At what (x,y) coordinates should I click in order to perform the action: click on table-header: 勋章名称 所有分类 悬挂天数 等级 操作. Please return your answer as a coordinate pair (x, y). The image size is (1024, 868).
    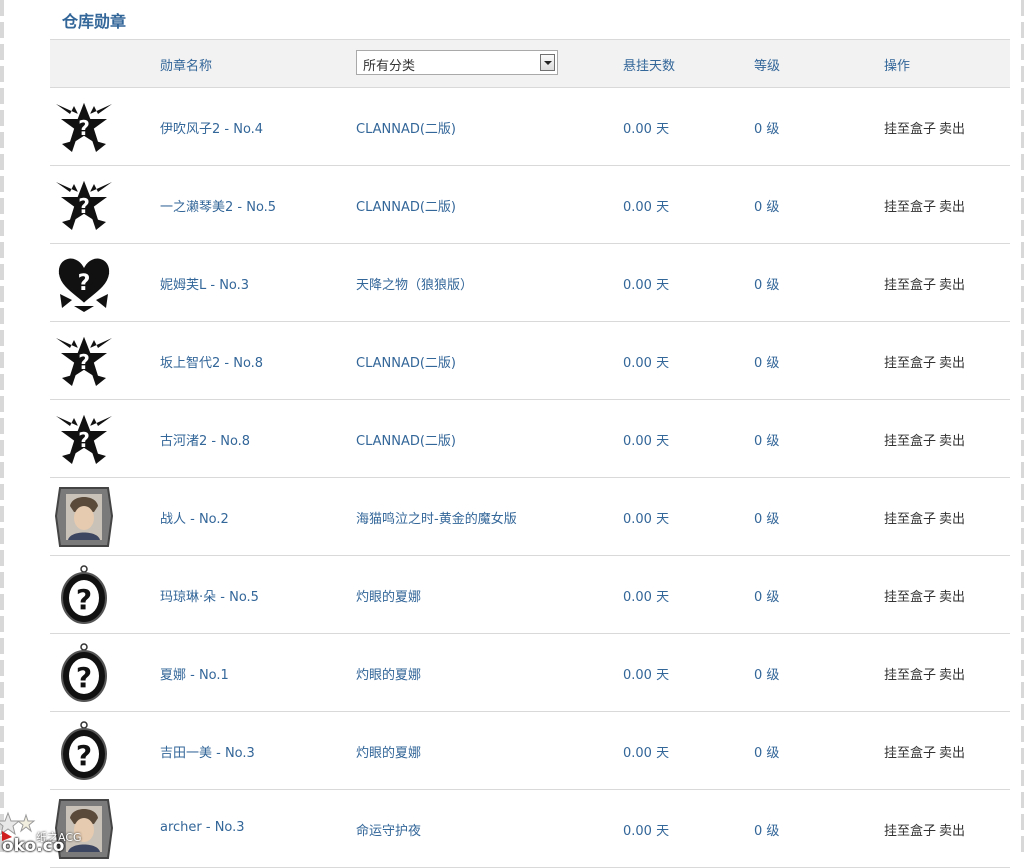
    Looking at the image, I should click on (530, 63).